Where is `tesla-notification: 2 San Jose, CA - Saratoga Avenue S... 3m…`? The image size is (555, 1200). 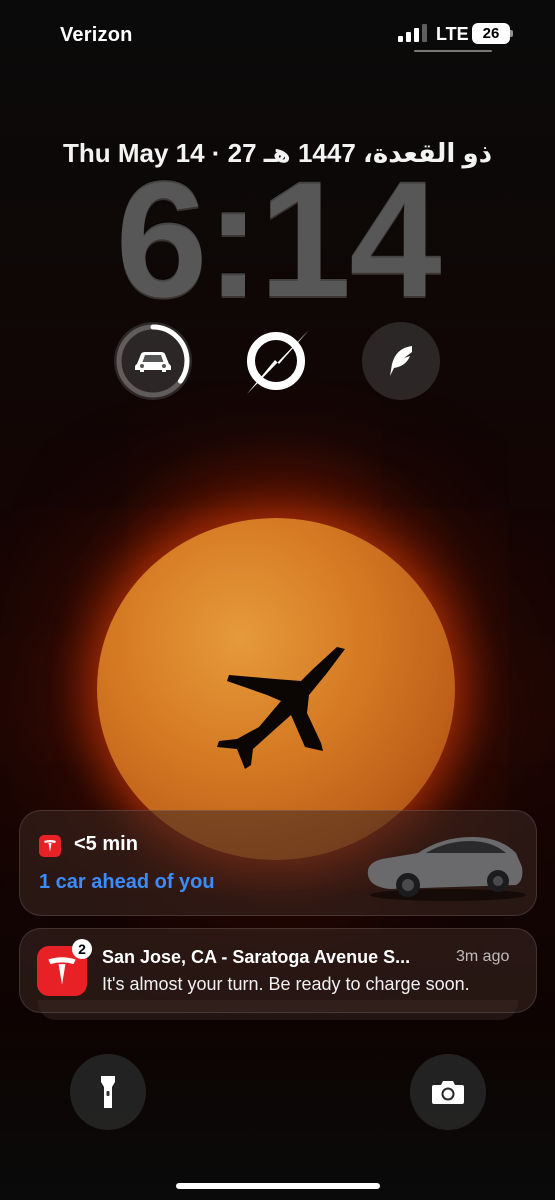 tesla-notification: 2 San Jose, CA - Saratoga Avenue S... 3m… is located at coordinates (278, 970).